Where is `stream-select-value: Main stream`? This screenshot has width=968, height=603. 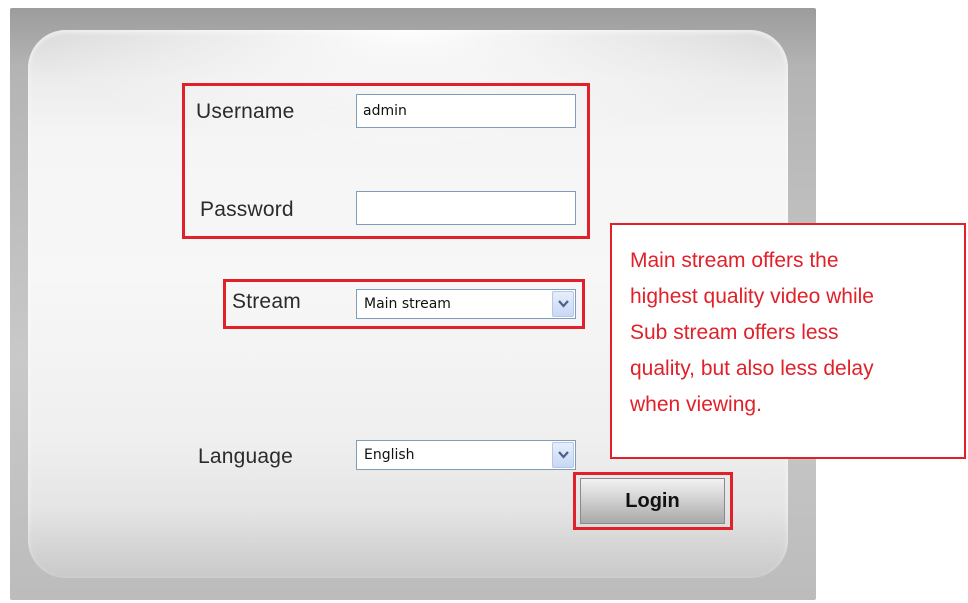
stream-select-value: Main stream is located at coordinates (407, 304).